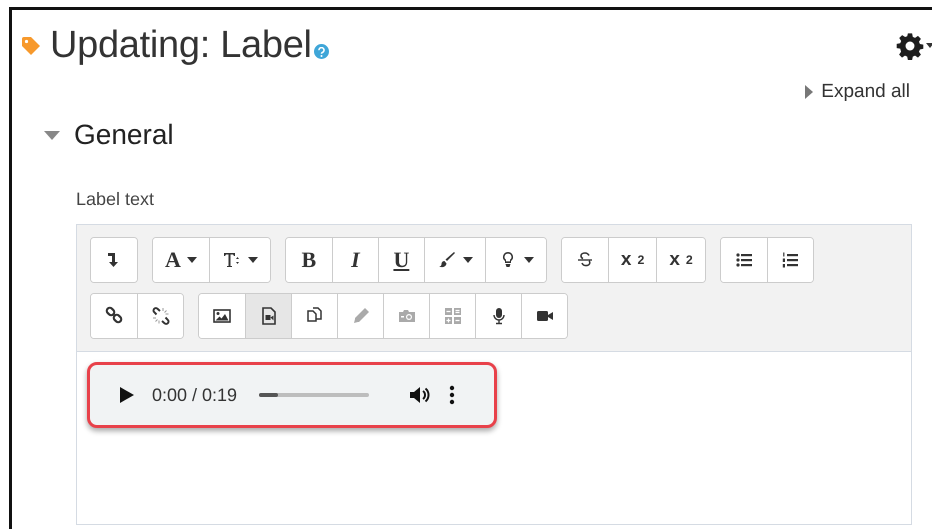  What do you see at coordinates (452, 395) in the screenshot?
I see `more-options-icon` at bounding box center [452, 395].